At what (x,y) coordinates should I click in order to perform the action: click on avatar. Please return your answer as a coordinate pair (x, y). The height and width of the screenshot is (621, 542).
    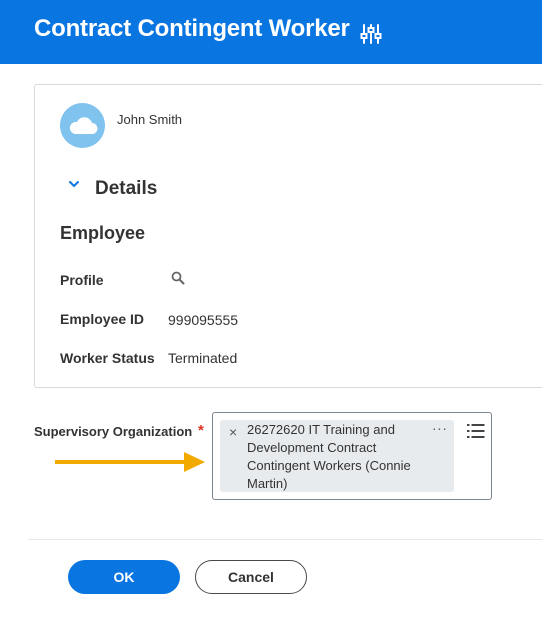
    Looking at the image, I should click on (82, 125).